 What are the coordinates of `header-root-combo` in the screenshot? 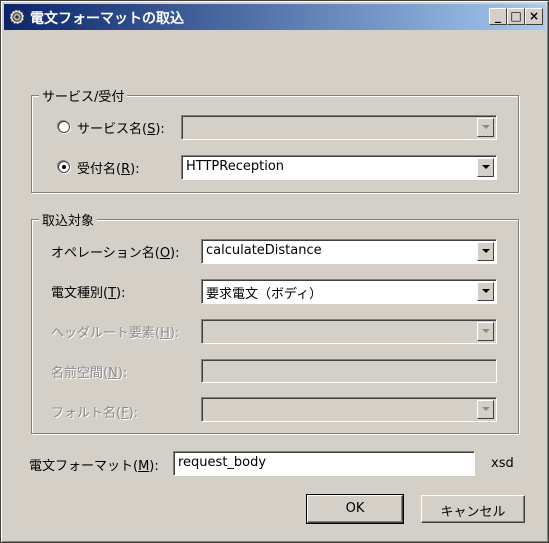 It's located at (349, 331).